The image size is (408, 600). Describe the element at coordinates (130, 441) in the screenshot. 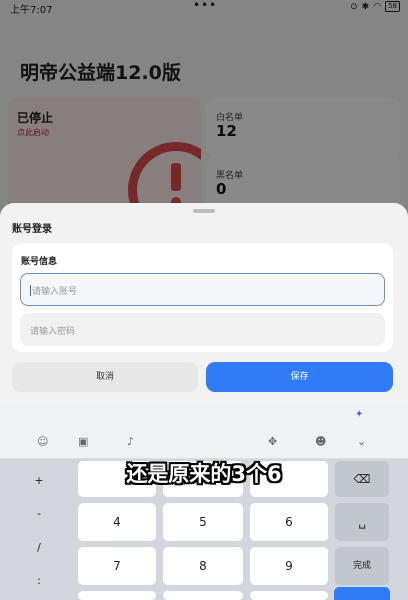

I see `microphone-icon: ♪` at that location.